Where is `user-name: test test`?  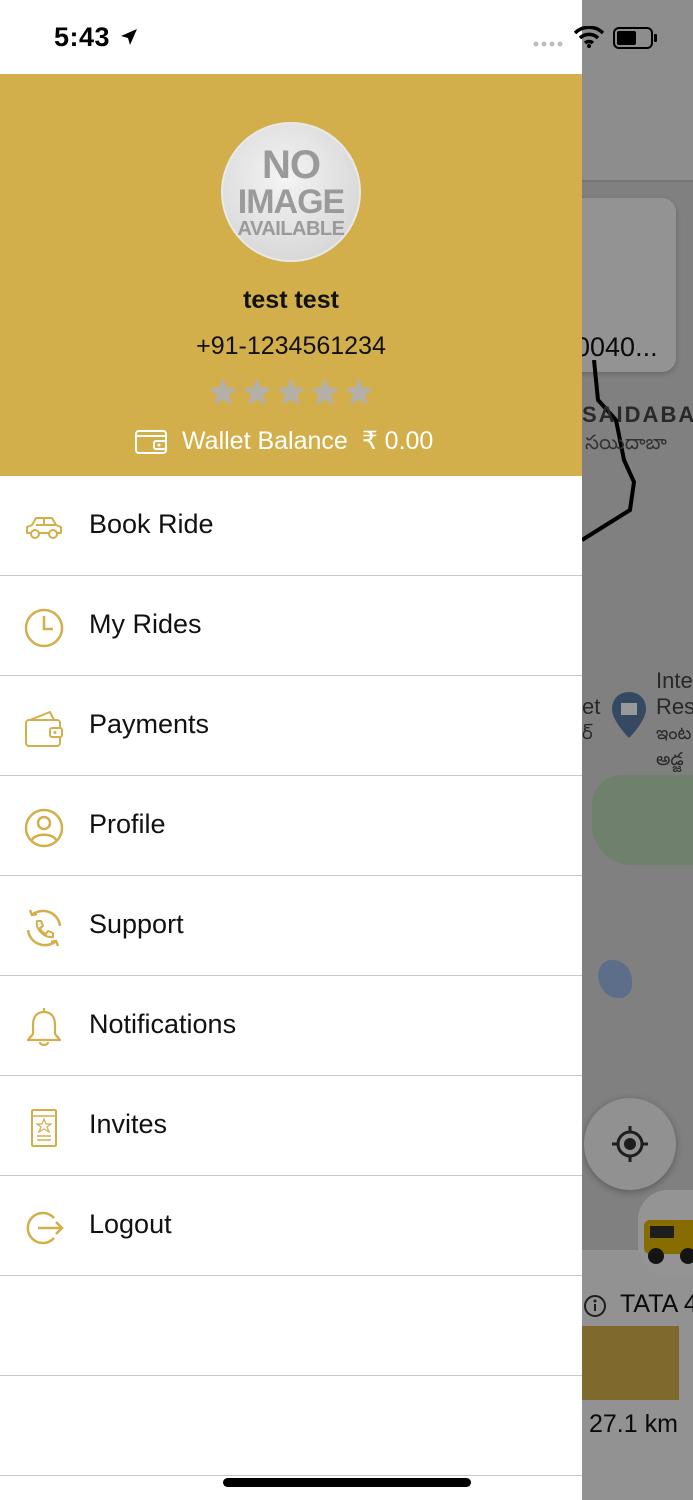
user-name: test test is located at coordinates (291, 300).